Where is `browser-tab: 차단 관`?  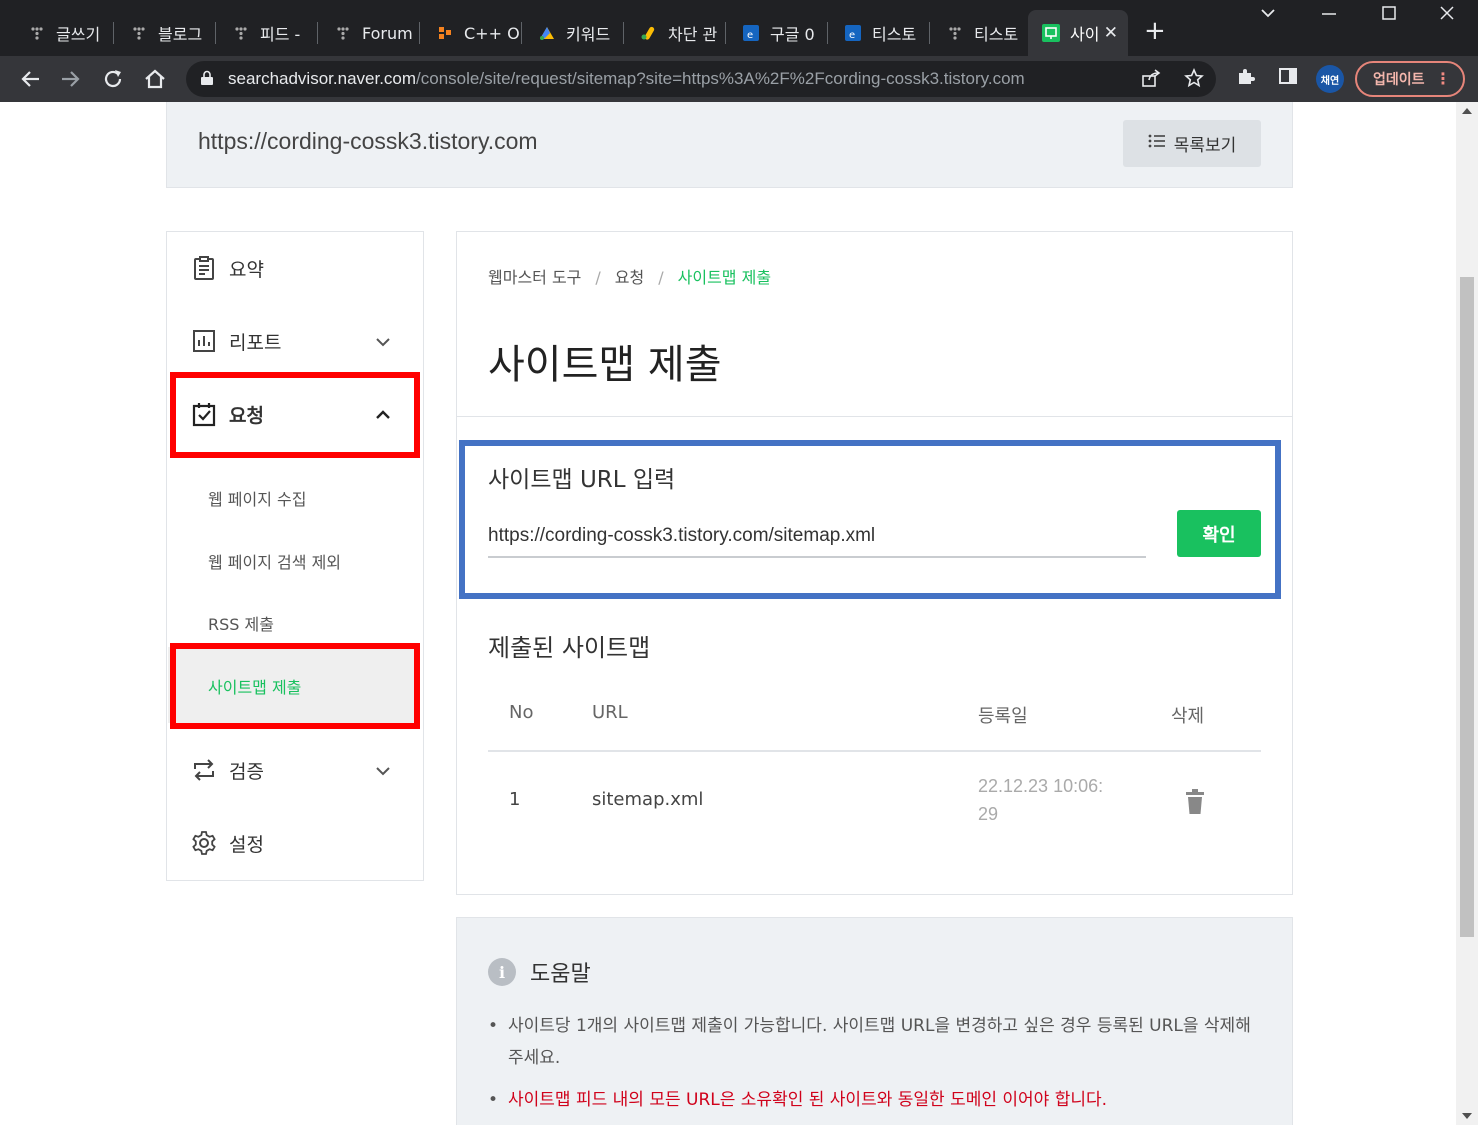
browser-tab: 차단 관 is located at coordinates (676, 33).